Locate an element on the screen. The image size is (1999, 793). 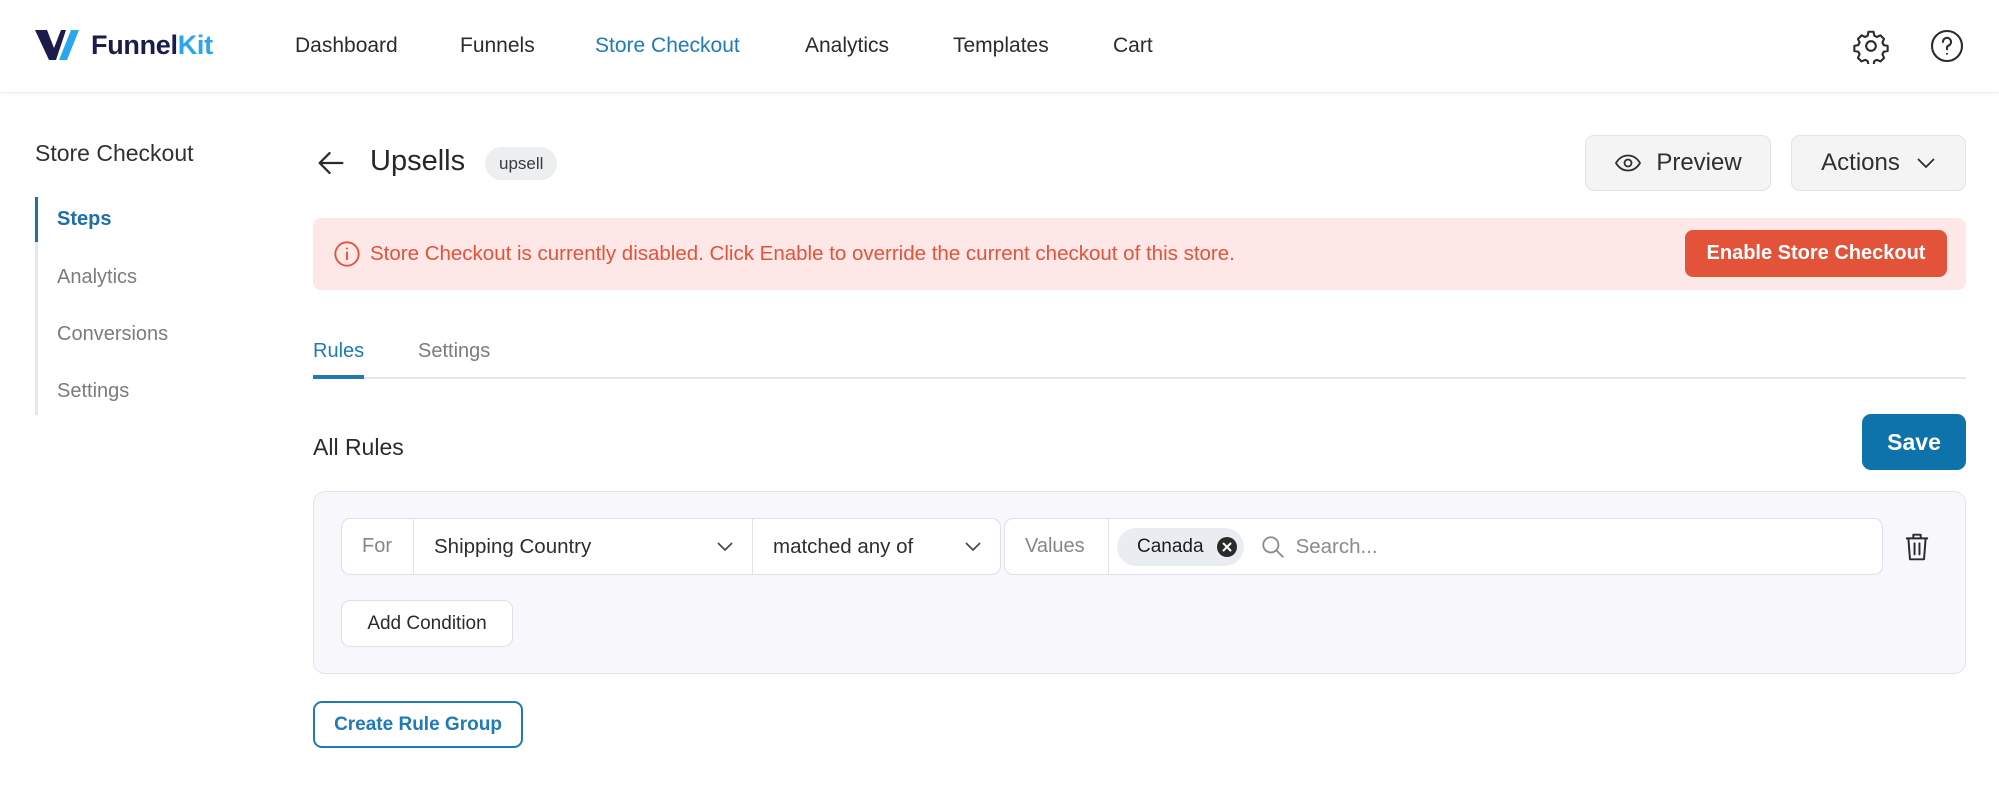
values-search-input is located at coordinates (1545, 546).